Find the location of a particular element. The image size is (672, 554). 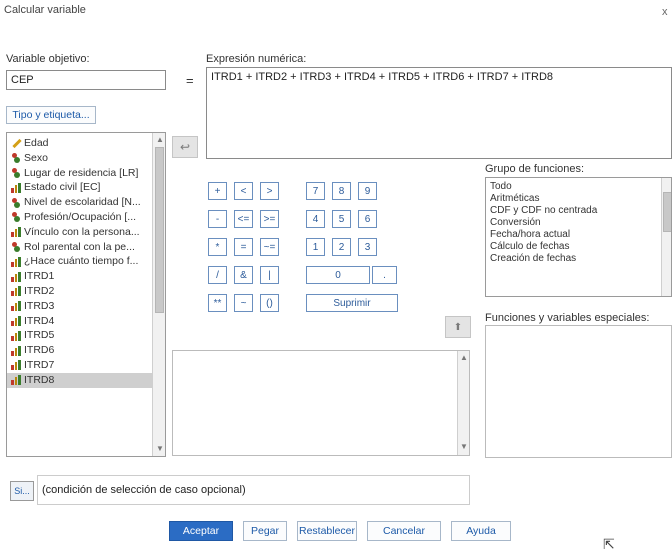

keypad-key: / is located at coordinates (217, 275).